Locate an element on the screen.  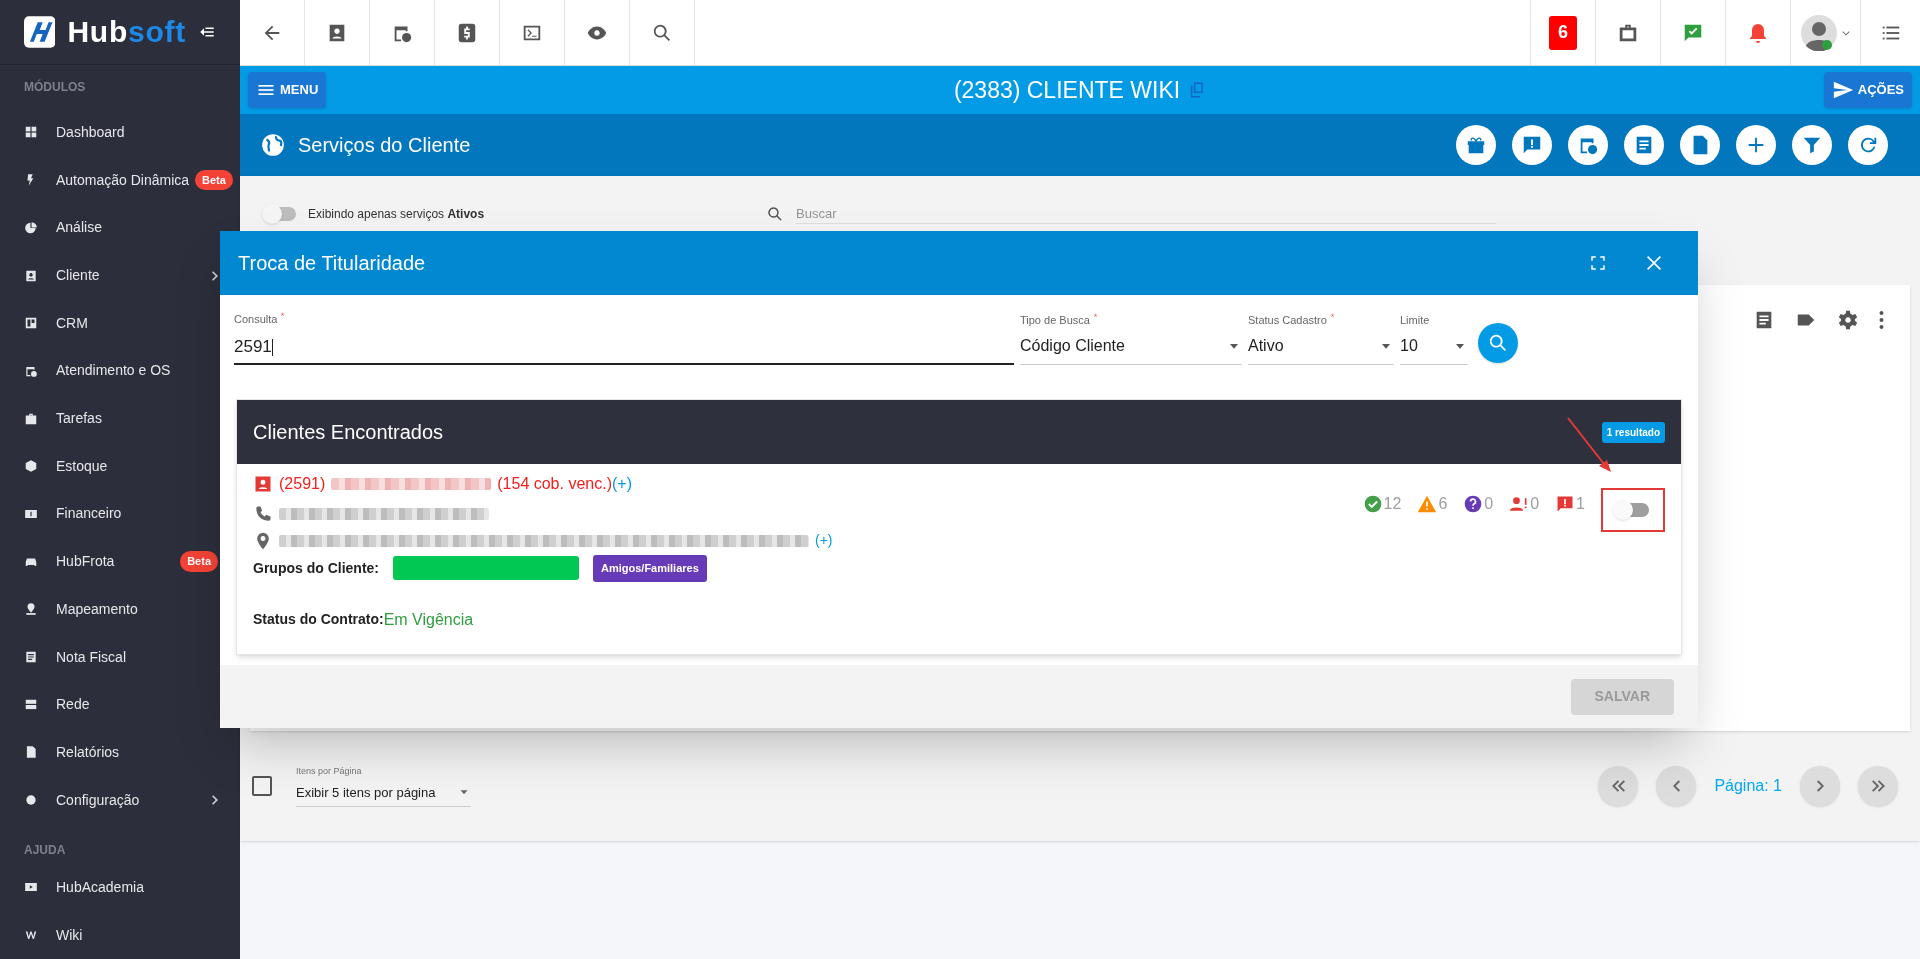
sidebar-item: CRM is located at coordinates (109, 323).